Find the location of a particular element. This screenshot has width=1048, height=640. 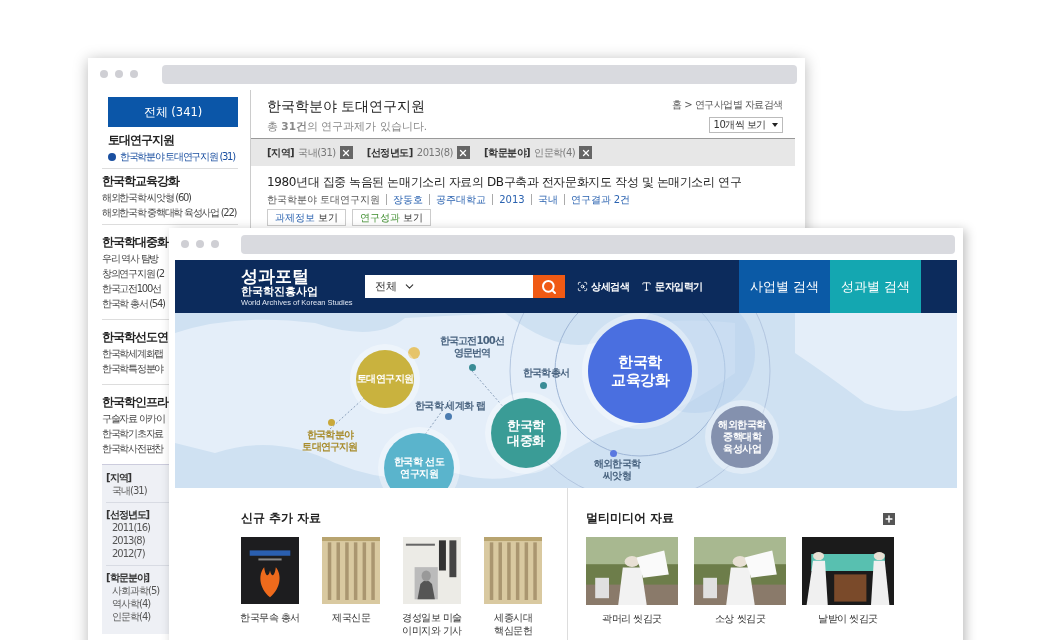

point-label: 한국학 세계화 랩 is located at coordinates (450, 406).